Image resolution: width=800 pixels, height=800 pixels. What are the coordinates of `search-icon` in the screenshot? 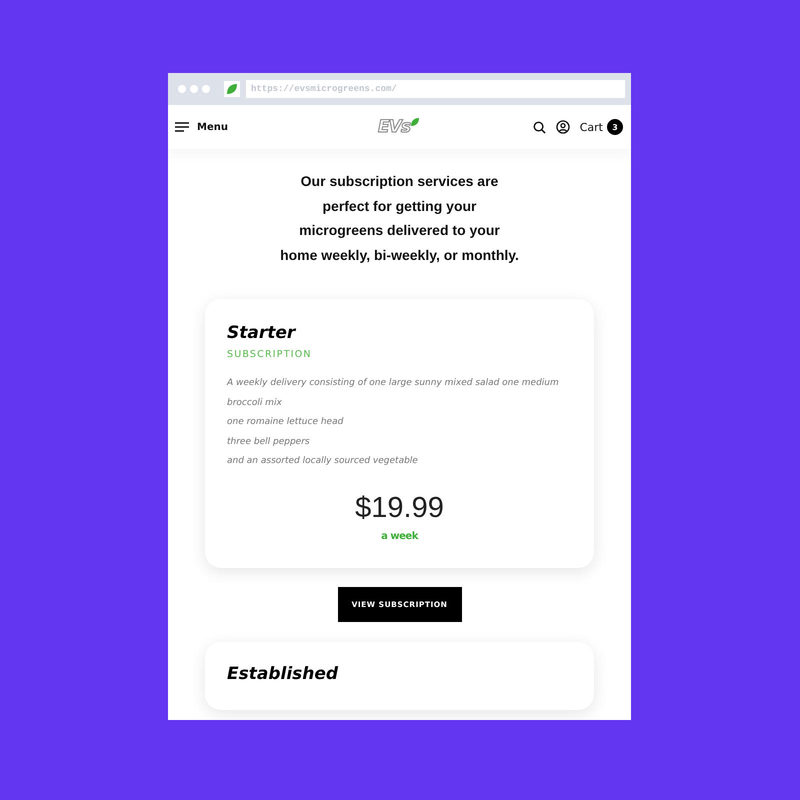 It's located at (539, 127).